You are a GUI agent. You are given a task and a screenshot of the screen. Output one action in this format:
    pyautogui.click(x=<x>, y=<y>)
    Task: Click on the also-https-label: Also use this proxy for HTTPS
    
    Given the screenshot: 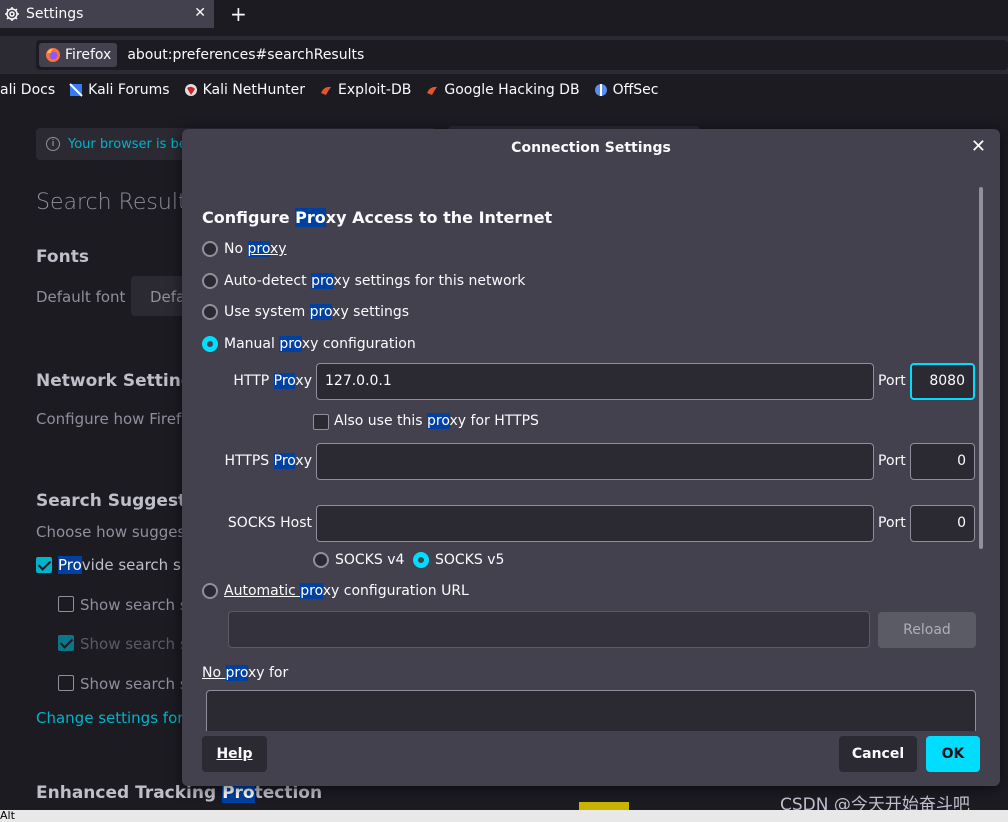 What is the action you would take?
    pyautogui.click(x=436, y=421)
    